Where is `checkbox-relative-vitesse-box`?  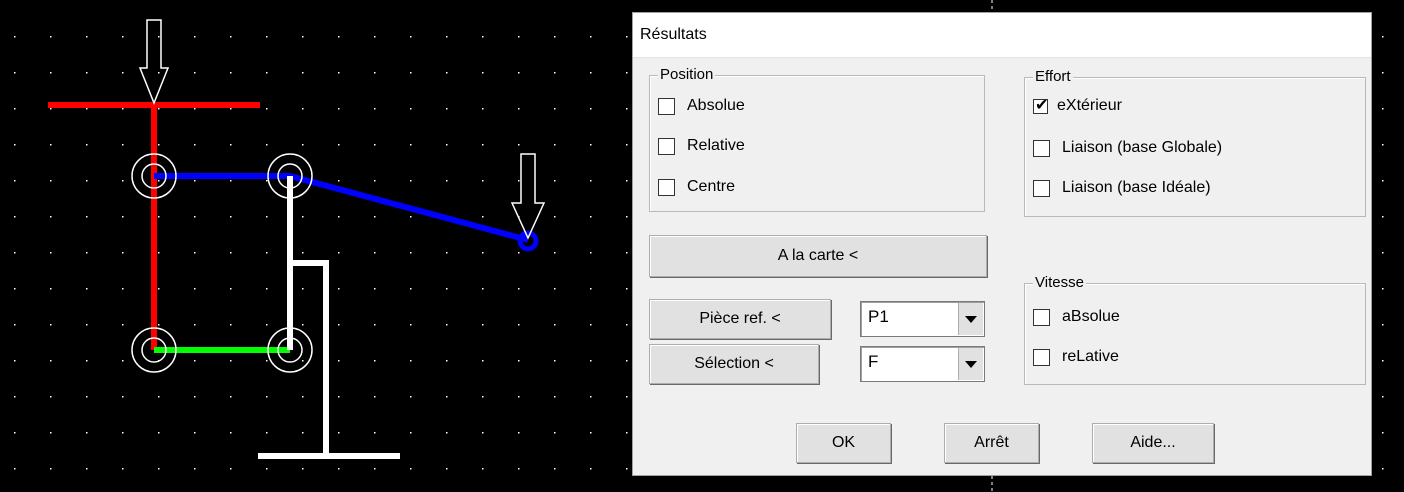 checkbox-relative-vitesse-box is located at coordinates (1041, 357).